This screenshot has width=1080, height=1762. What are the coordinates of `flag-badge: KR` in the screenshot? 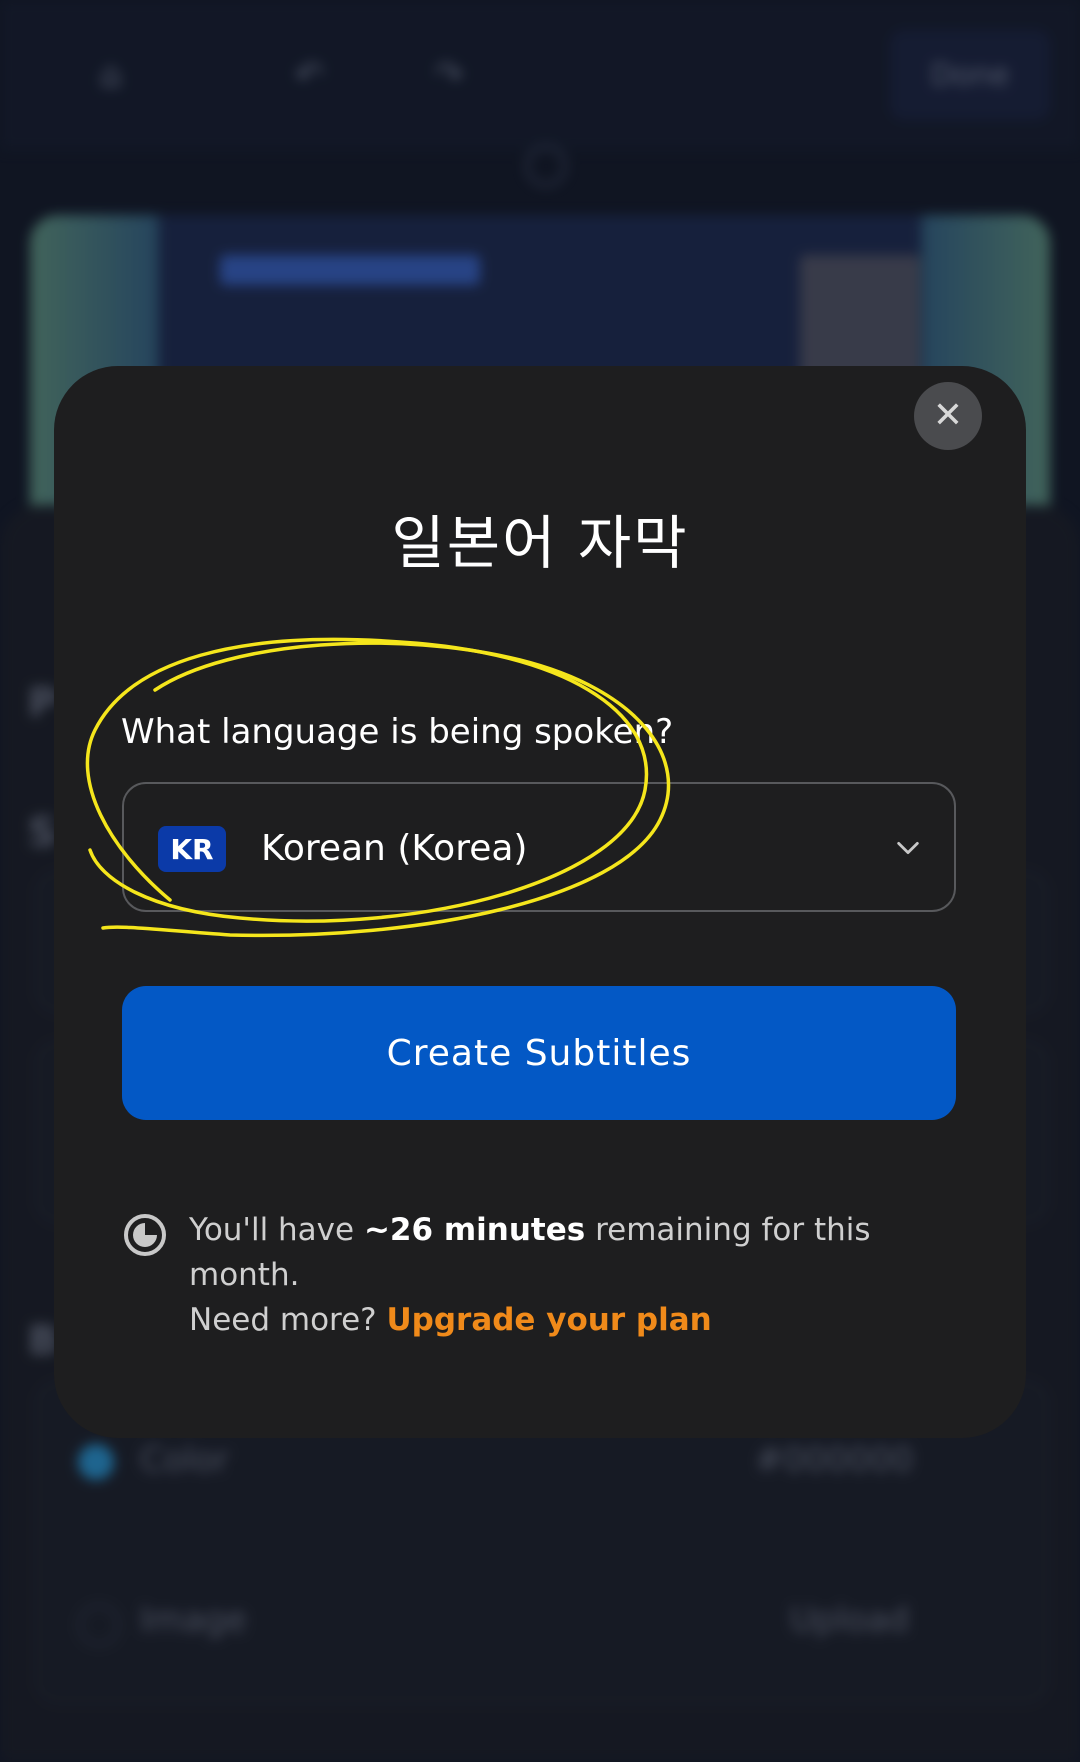 It's located at (192, 849).